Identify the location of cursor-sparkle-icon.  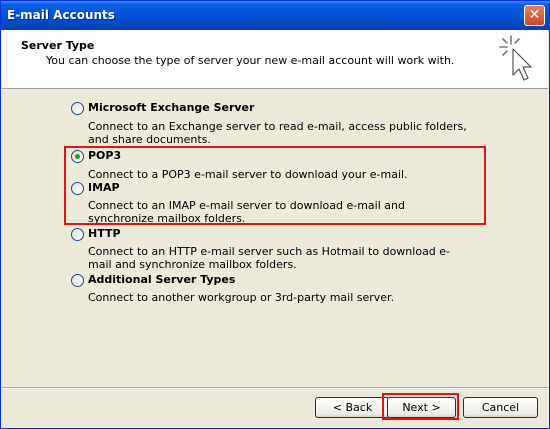
(515, 58).